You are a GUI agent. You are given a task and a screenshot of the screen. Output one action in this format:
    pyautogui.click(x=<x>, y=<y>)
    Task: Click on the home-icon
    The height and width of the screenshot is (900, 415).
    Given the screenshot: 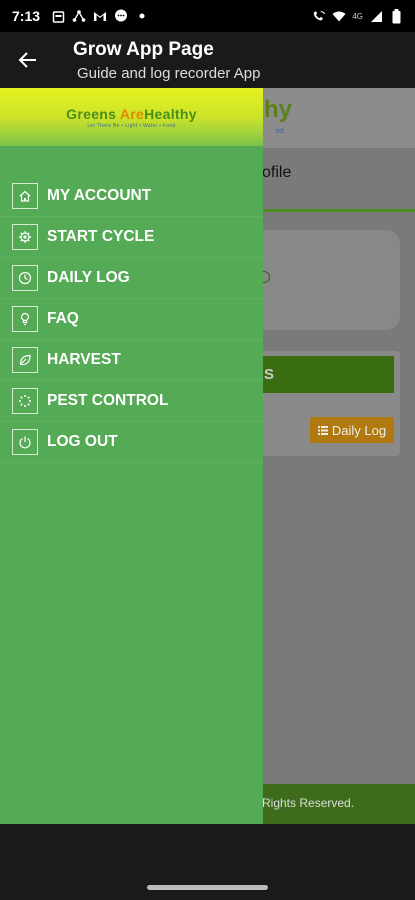 What is the action you would take?
    pyautogui.click(x=25, y=196)
    